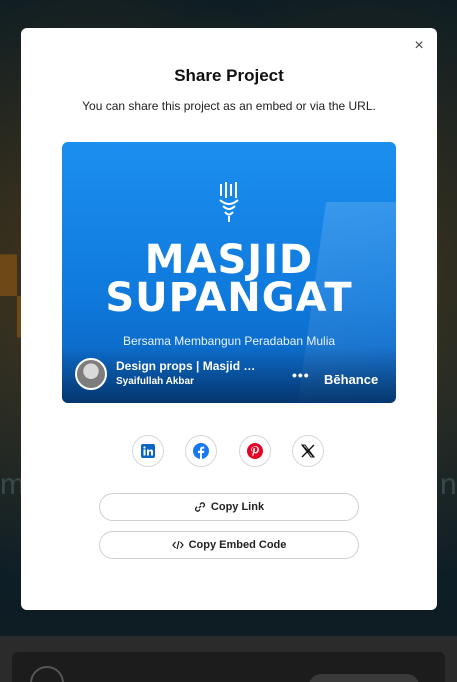 This screenshot has height=682, width=457. What do you see at coordinates (237, 545) in the screenshot?
I see `copy-embed-label: Copy Embed Code` at bounding box center [237, 545].